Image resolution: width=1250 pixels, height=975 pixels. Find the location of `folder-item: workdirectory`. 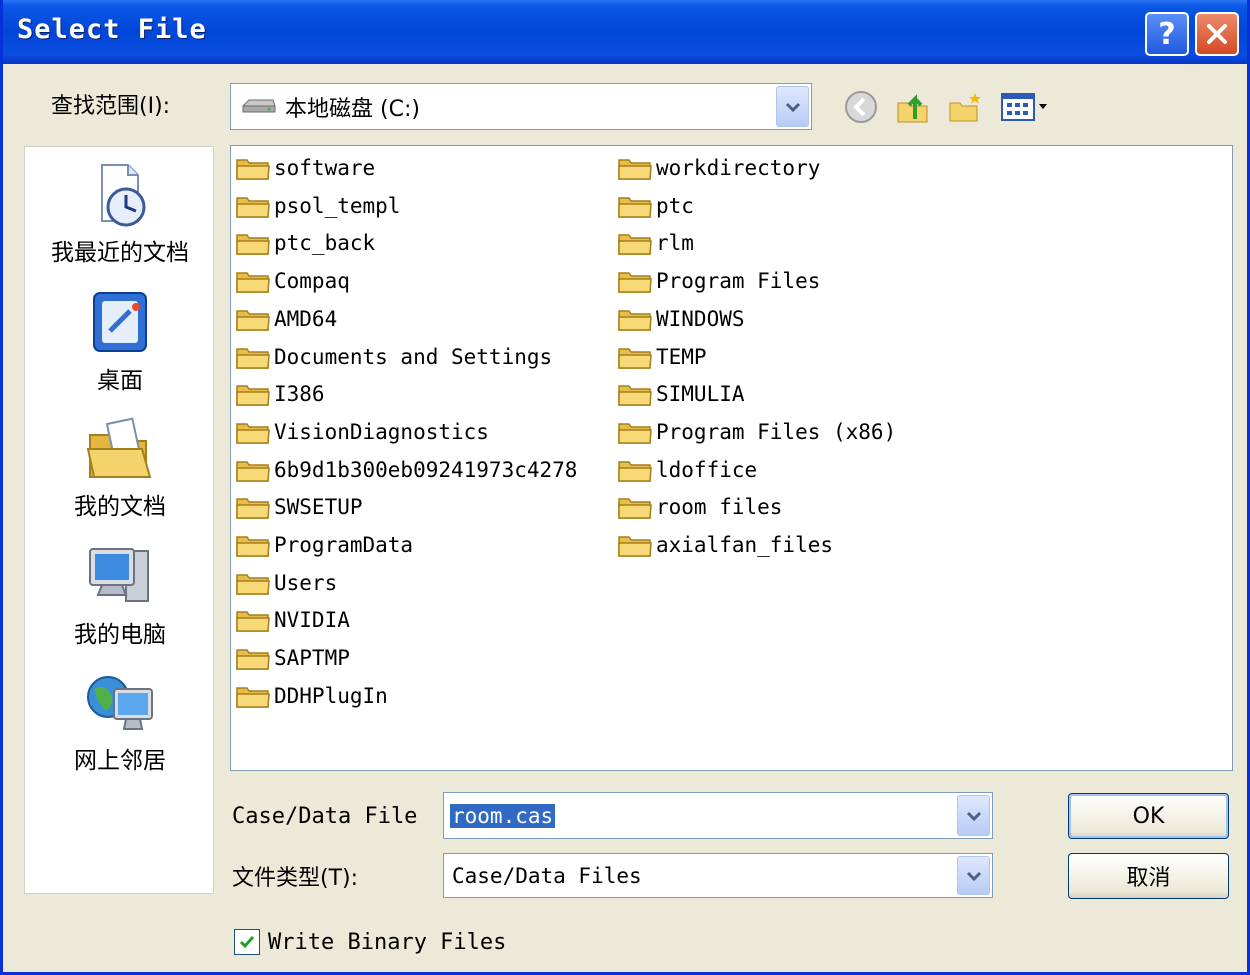

folder-item: workdirectory is located at coordinates (718, 168).